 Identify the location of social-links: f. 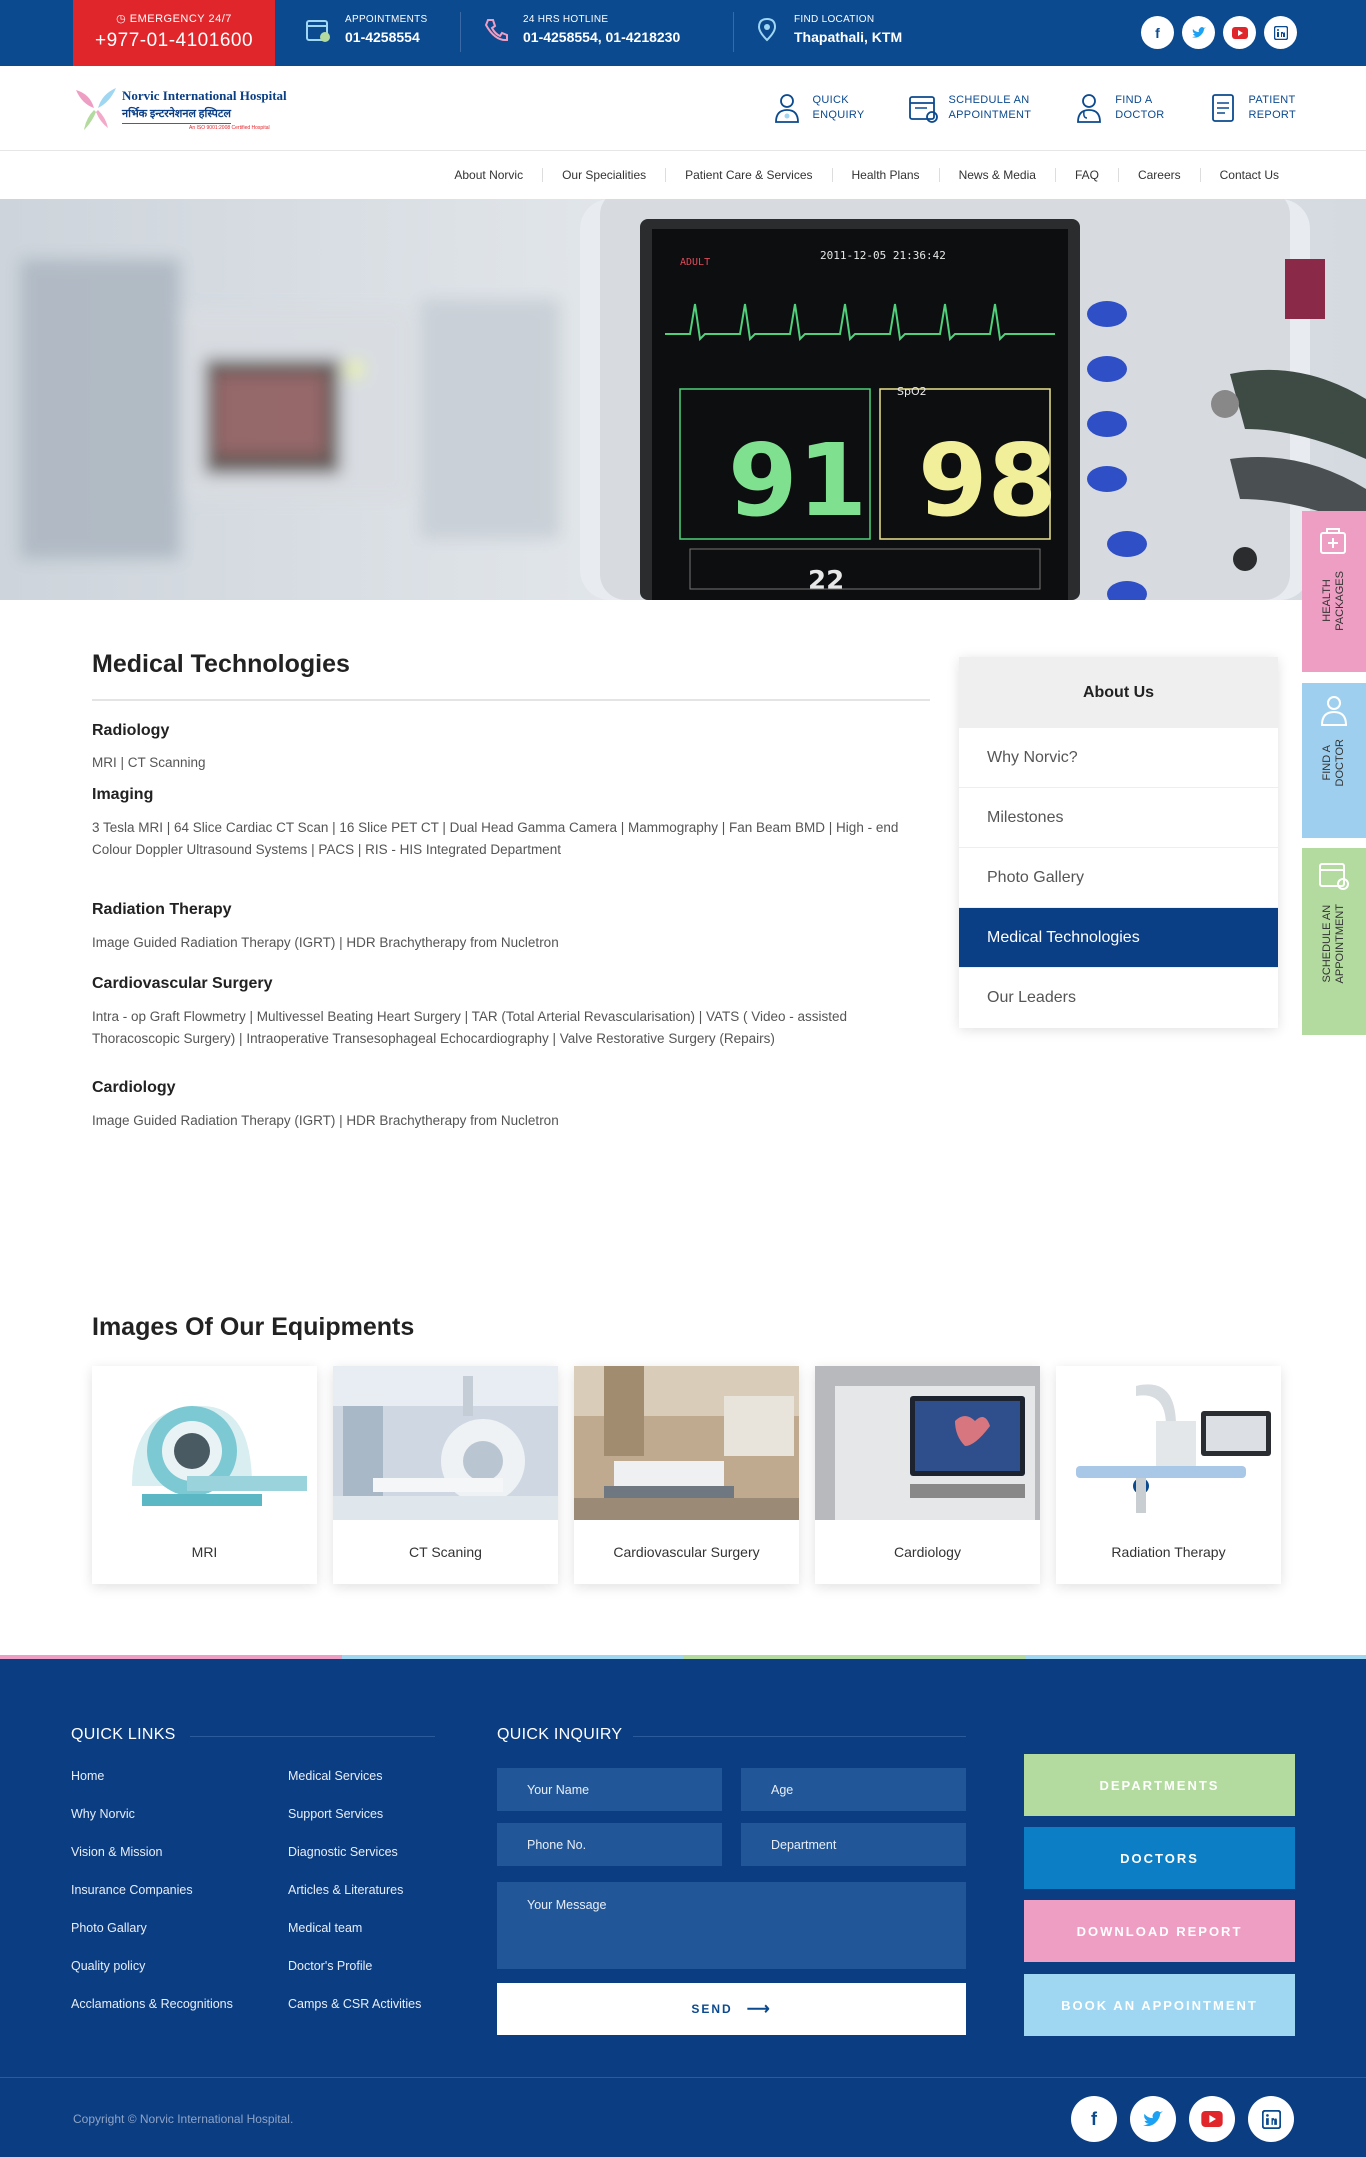
(1219, 32).